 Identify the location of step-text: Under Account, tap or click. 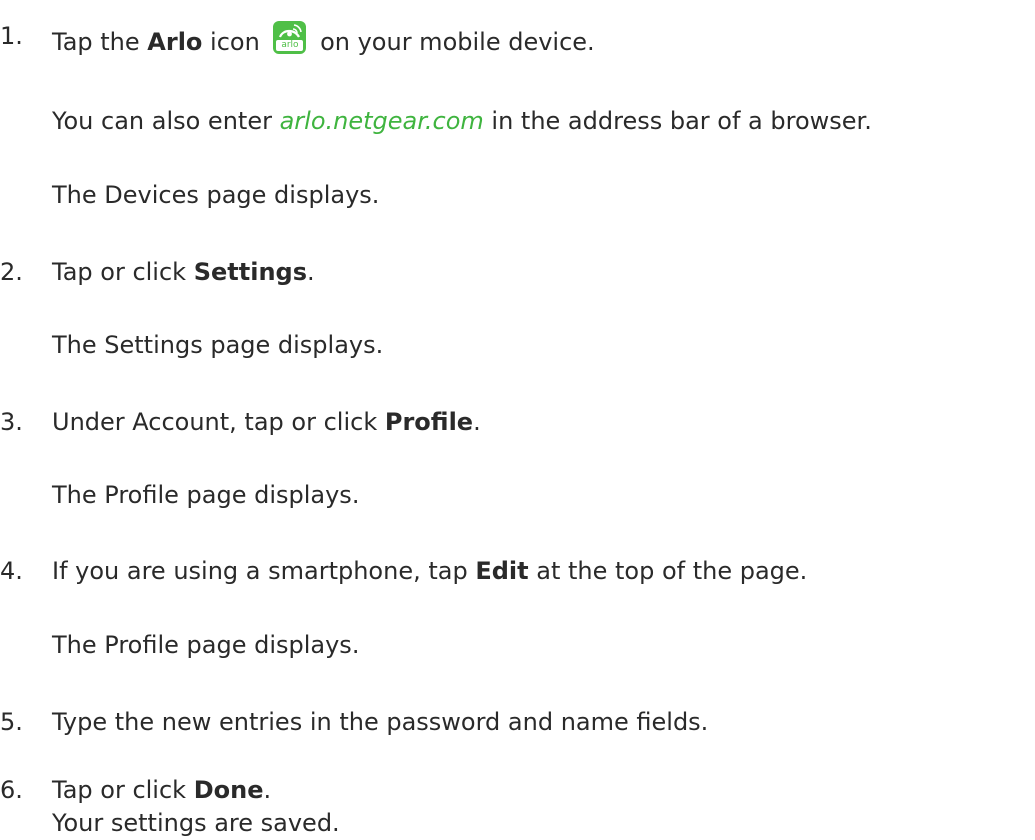
(218, 422).